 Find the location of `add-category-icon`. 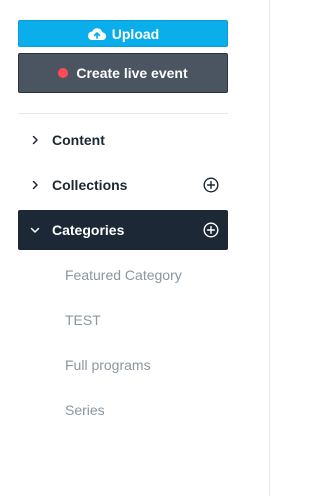

add-category-icon is located at coordinates (211, 230).